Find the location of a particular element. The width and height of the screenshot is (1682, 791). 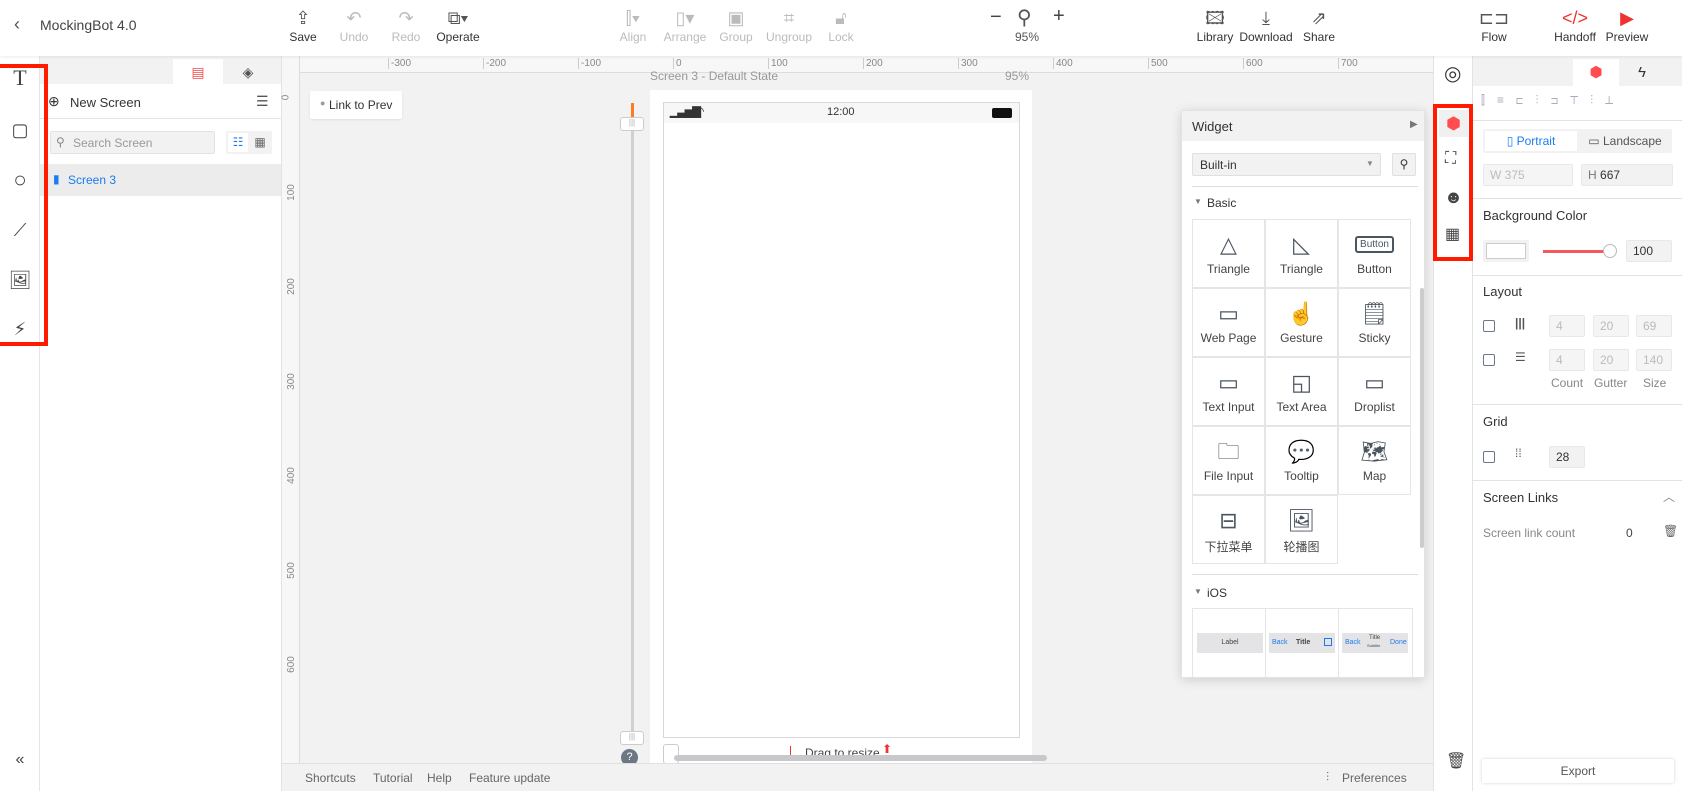

handoff-button: </> Handoff is located at coordinates (1575, 25).